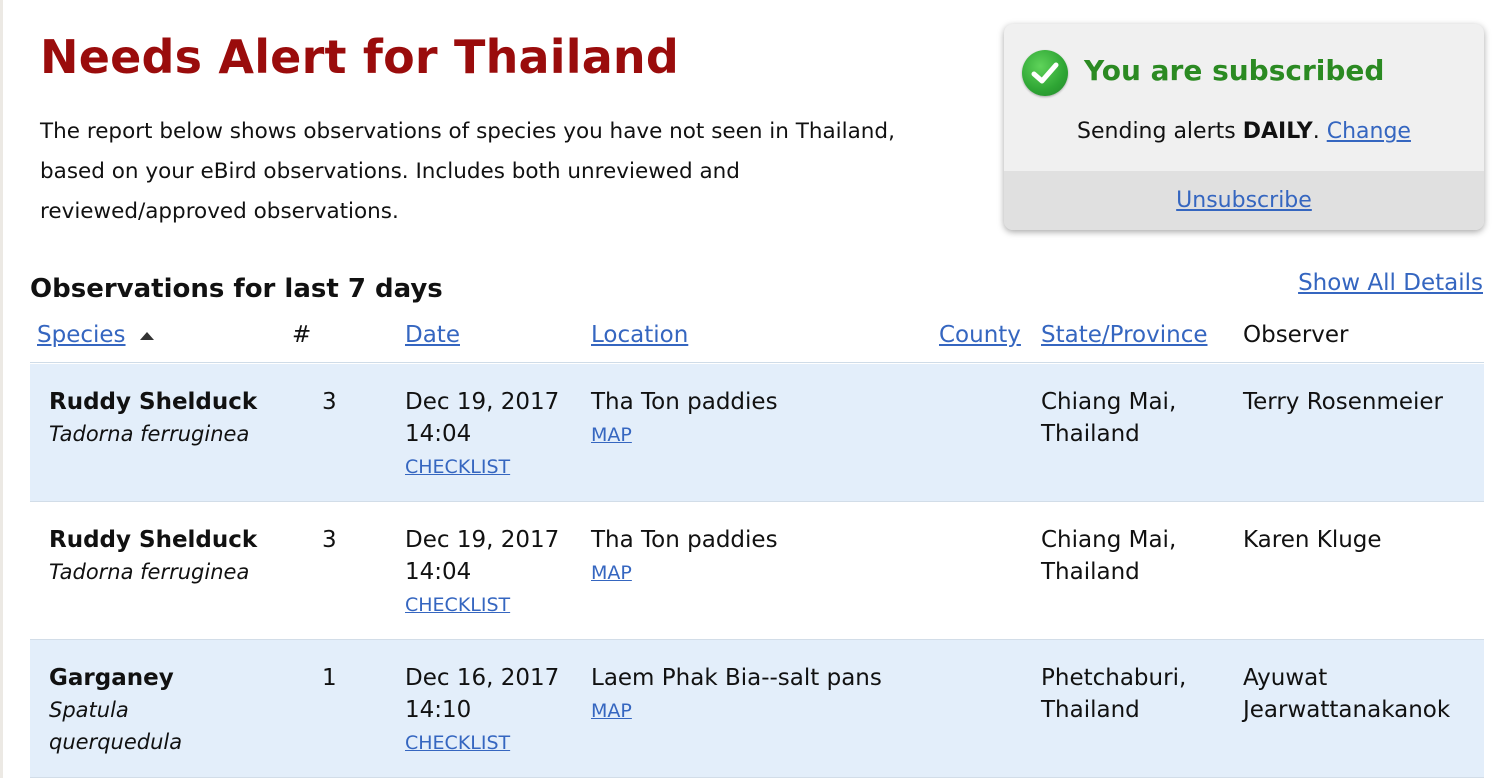 The width and height of the screenshot is (1508, 778). What do you see at coordinates (236, 289) in the screenshot?
I see `section-title: Observations for last 7 days` at bounding box center [236, 289].